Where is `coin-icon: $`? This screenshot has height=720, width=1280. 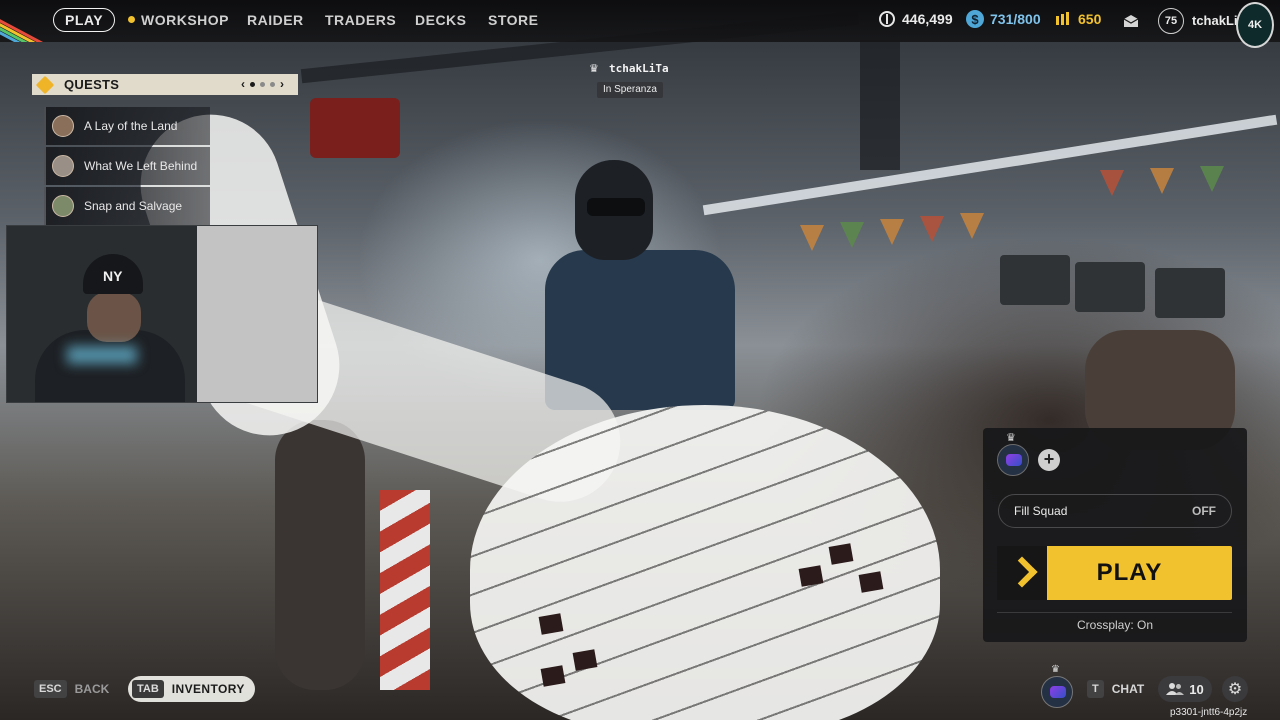 coin-icon: $ is located at coordinates (975, 19).